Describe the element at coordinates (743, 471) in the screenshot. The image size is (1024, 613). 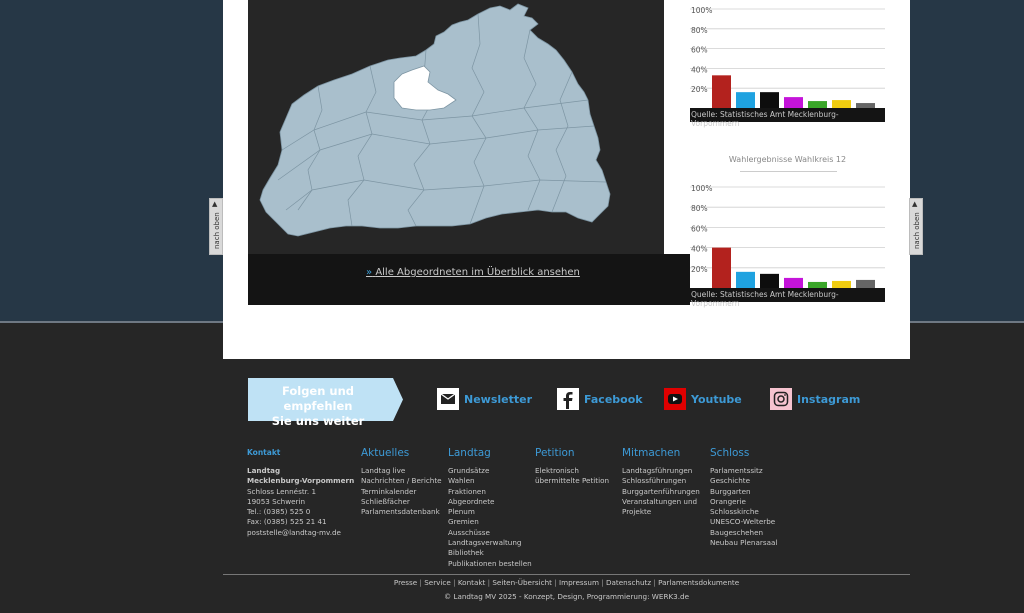
I see `footer-link: Parlamentssitz` at that location.